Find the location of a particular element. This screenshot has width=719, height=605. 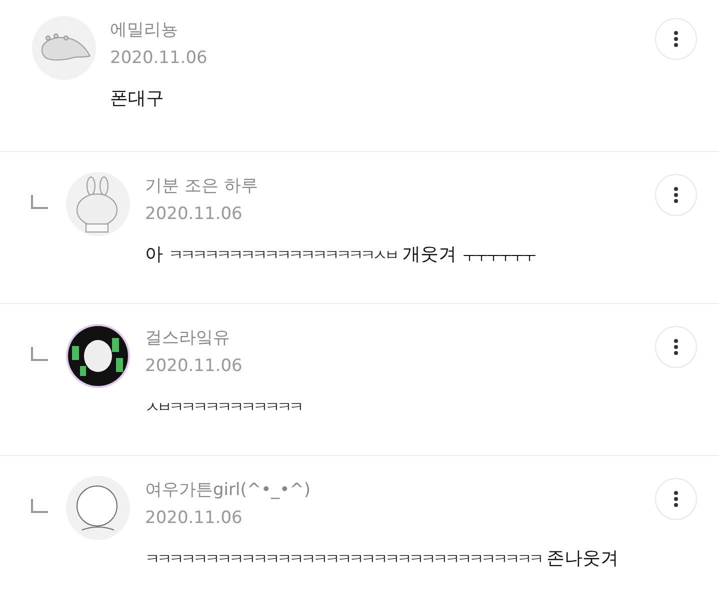

comment-text: ㅋㅋㅋㅋㅋㅋㅋㅋㅋㅋㅋㅋㅋㅋㅋㅋㅋㅋㅋㅋㅋㅋㅋㅋㅋㅋㅋㅋㅋㅋㅋㅋㅋ 존나웃겨 is located at coordinates (382, 559).